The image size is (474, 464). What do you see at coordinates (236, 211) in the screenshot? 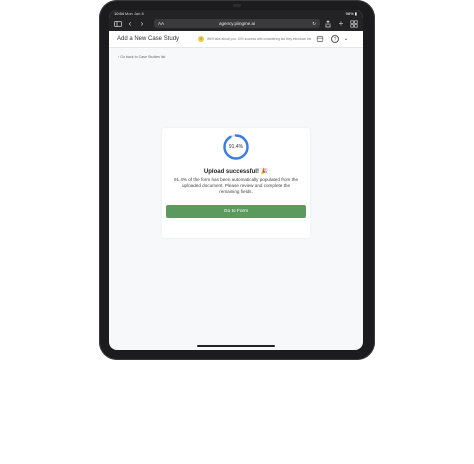
I see `go-to-form-button: Go to Form` at bounding box center [236, 211].